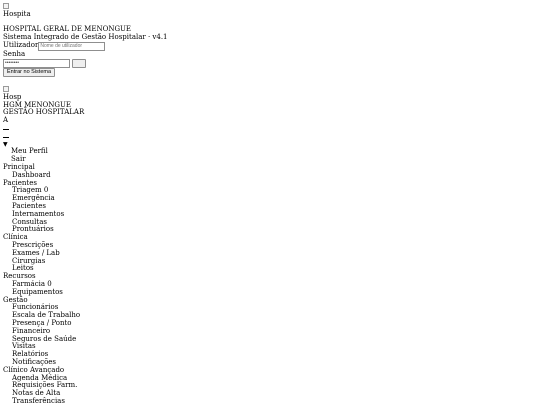 The width and height of the screenshot is (540, 405). What do you see at coordinates (270, 308) in the screenshot?
I see `sidebar-item: Funcionários` at bounding box center [270, 308].